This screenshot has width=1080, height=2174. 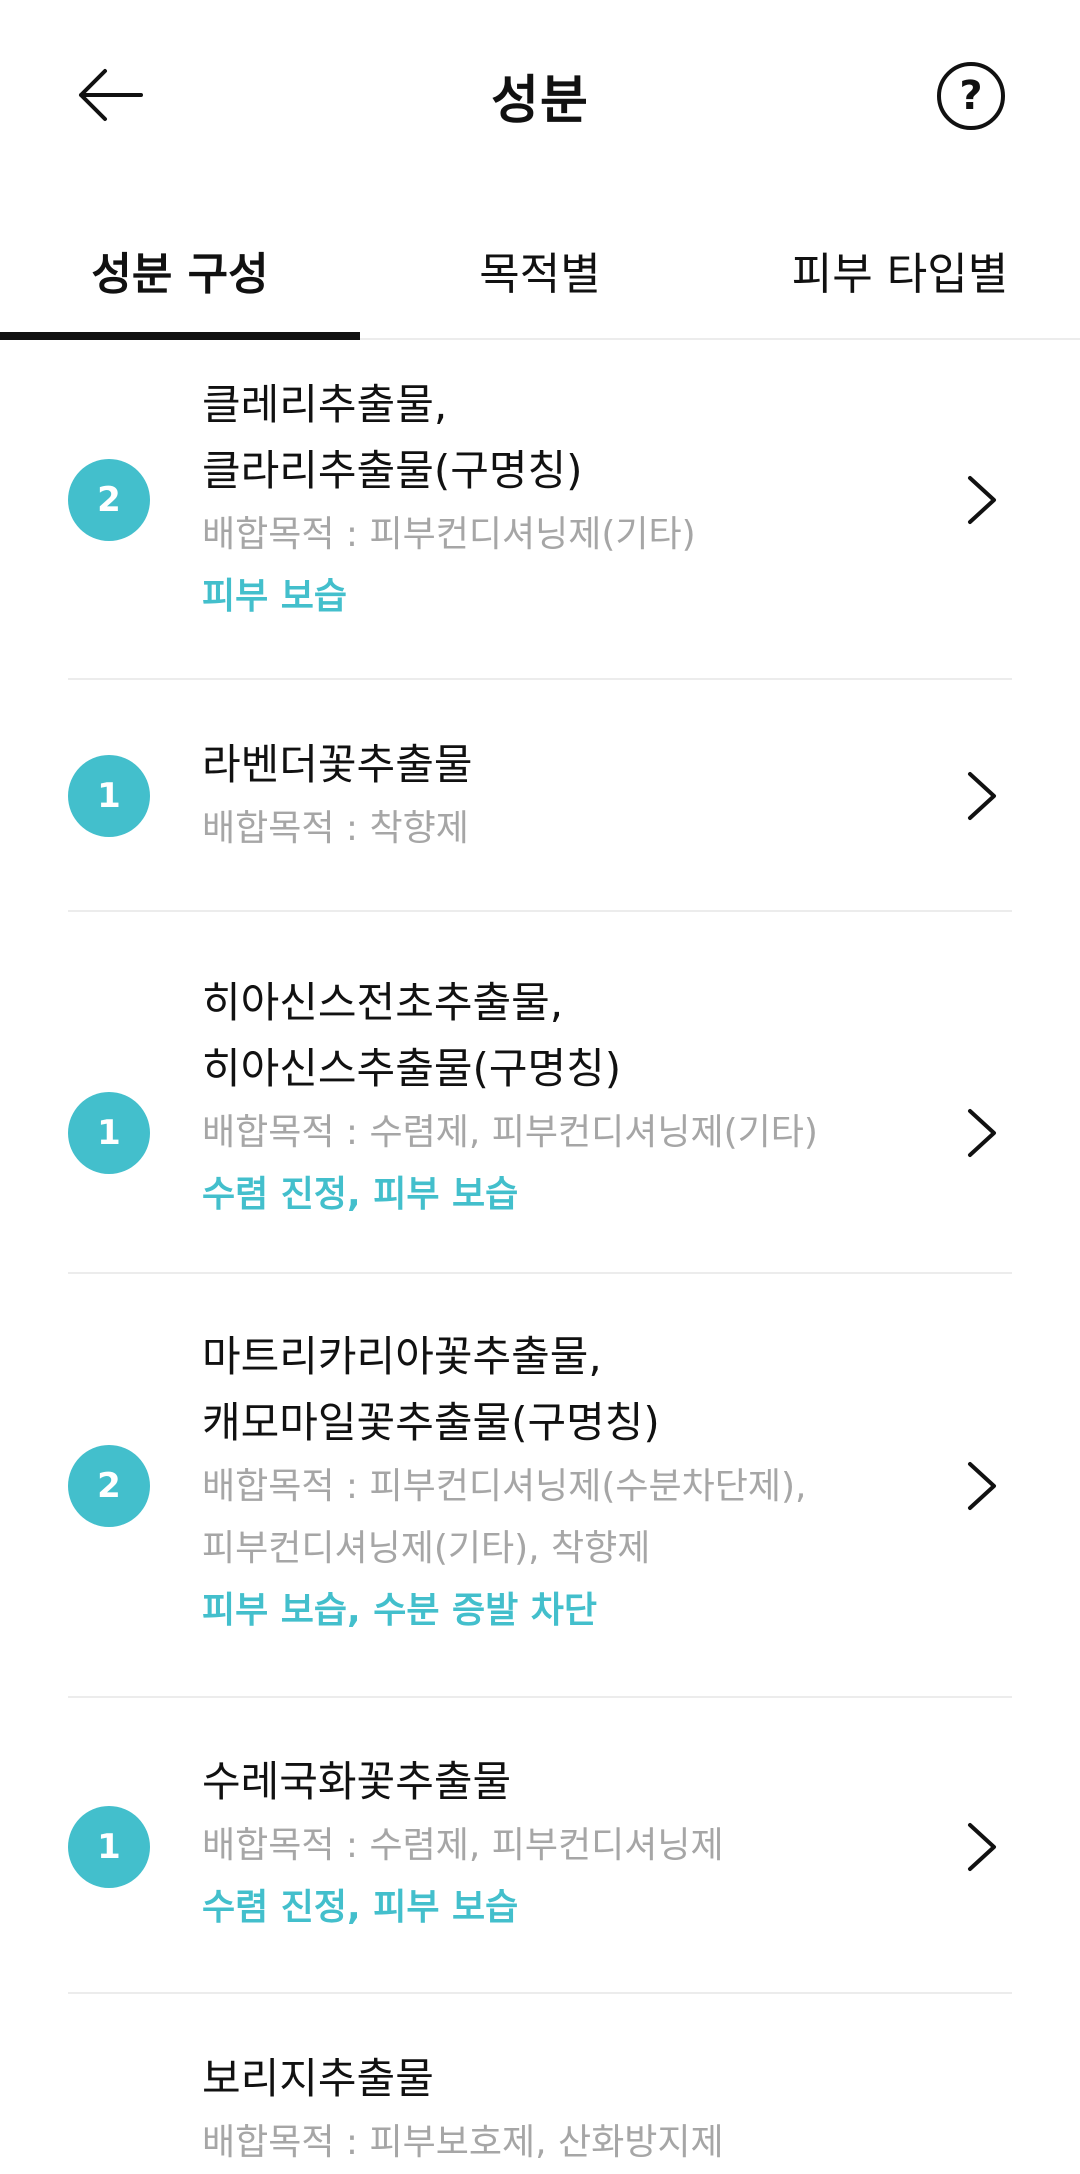 I want to click on ingredient-name: 히아신스전초추출물,, so click(x=383, y=1002).